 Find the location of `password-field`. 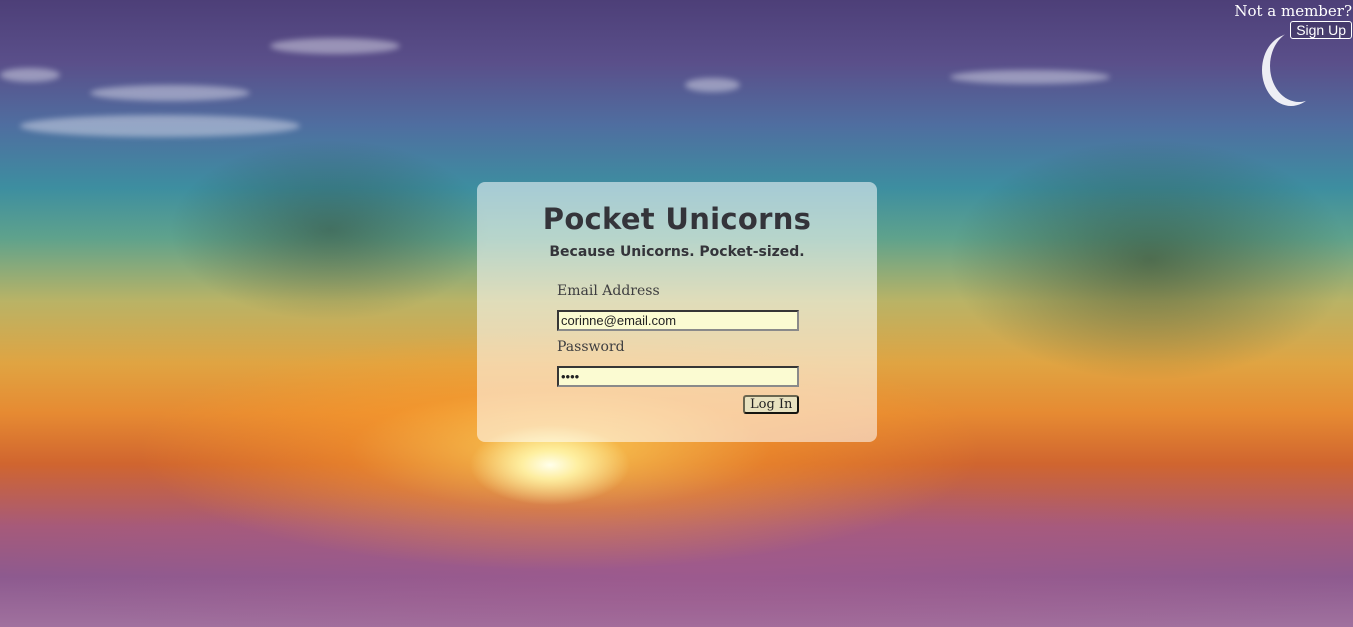

password-field is located at coordinates (678, 376).